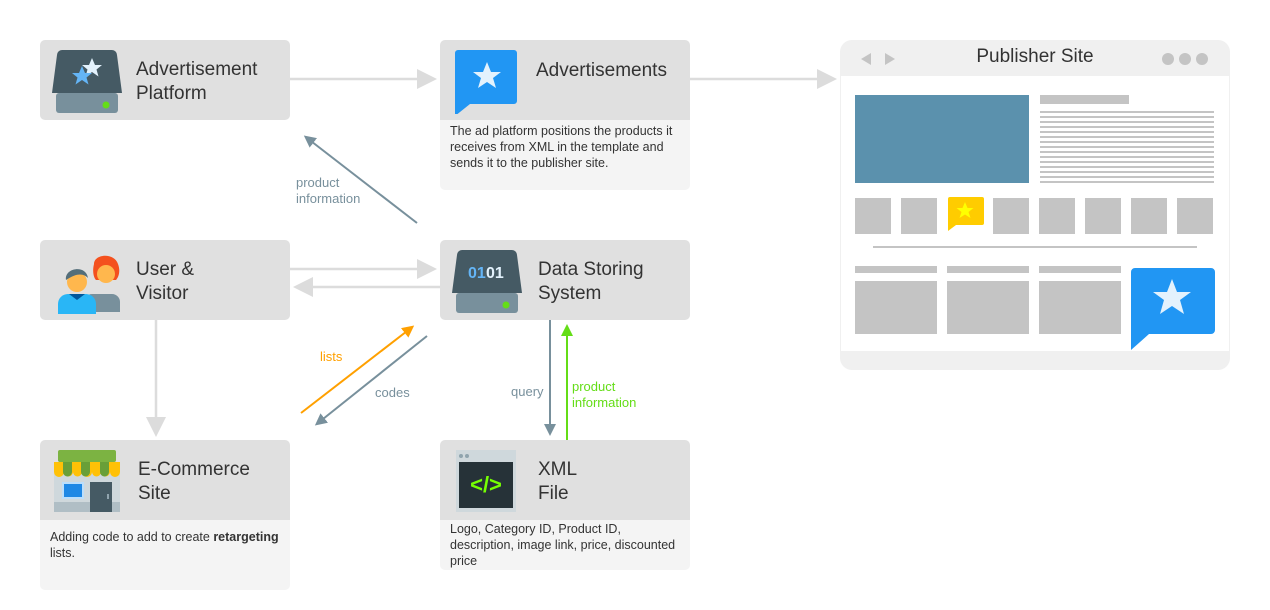  What do you see at coordinates (558, 481) in the screenshot?
I see `node-title: XML File` at bounding box center [558, 481].